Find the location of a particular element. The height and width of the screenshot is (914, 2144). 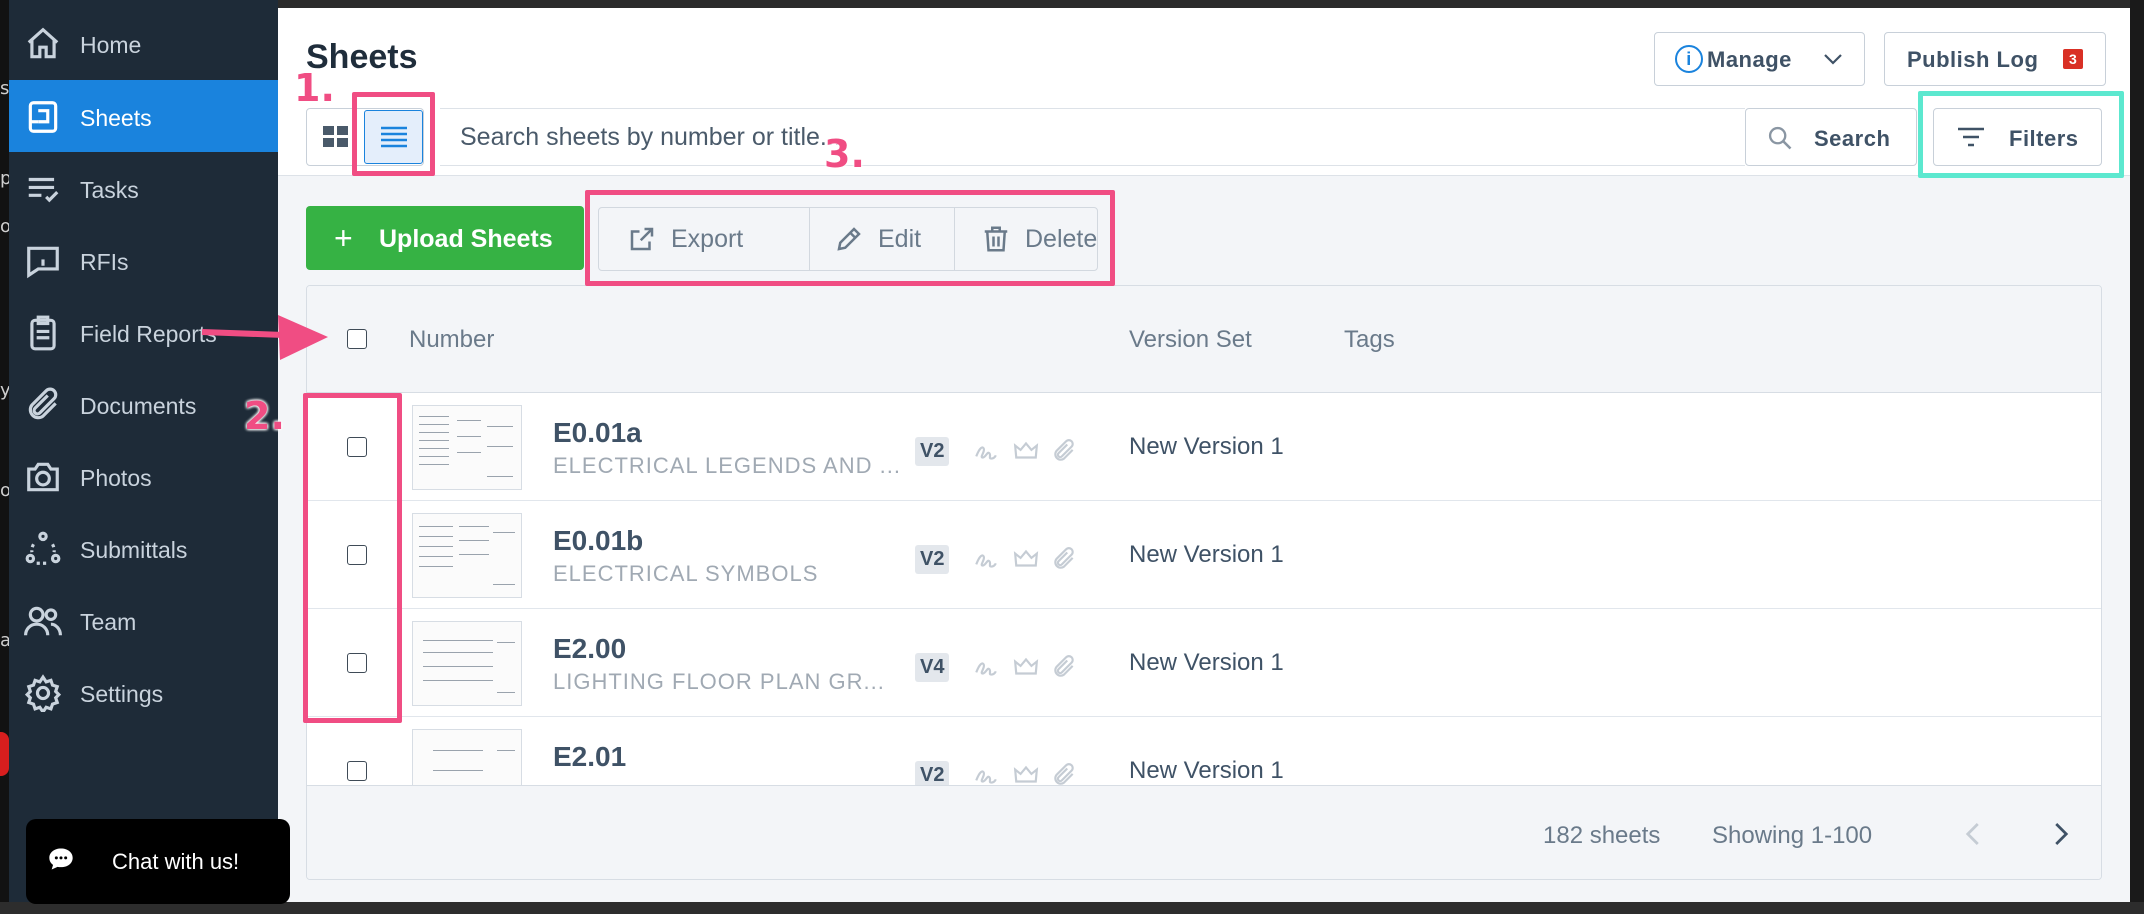

sidebar-item-settings: Settings is located at coordinates (143, 692).